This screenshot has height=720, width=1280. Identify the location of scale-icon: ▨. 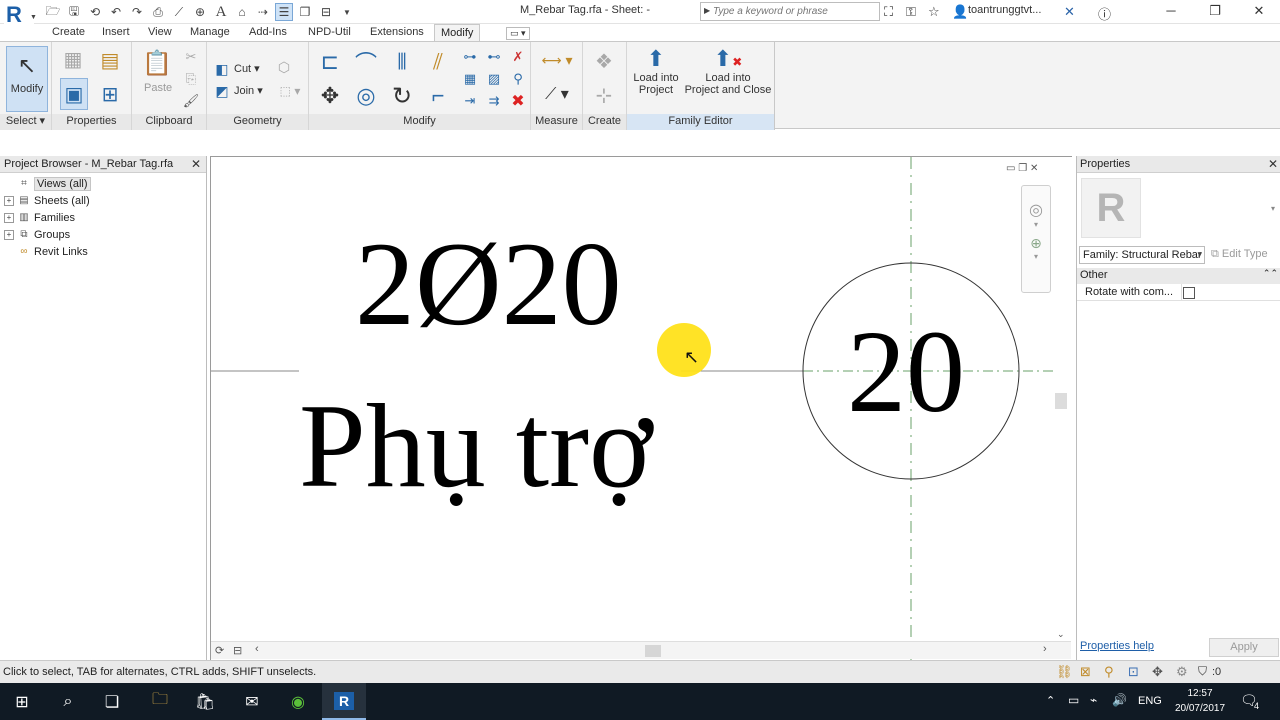
(494, 79).